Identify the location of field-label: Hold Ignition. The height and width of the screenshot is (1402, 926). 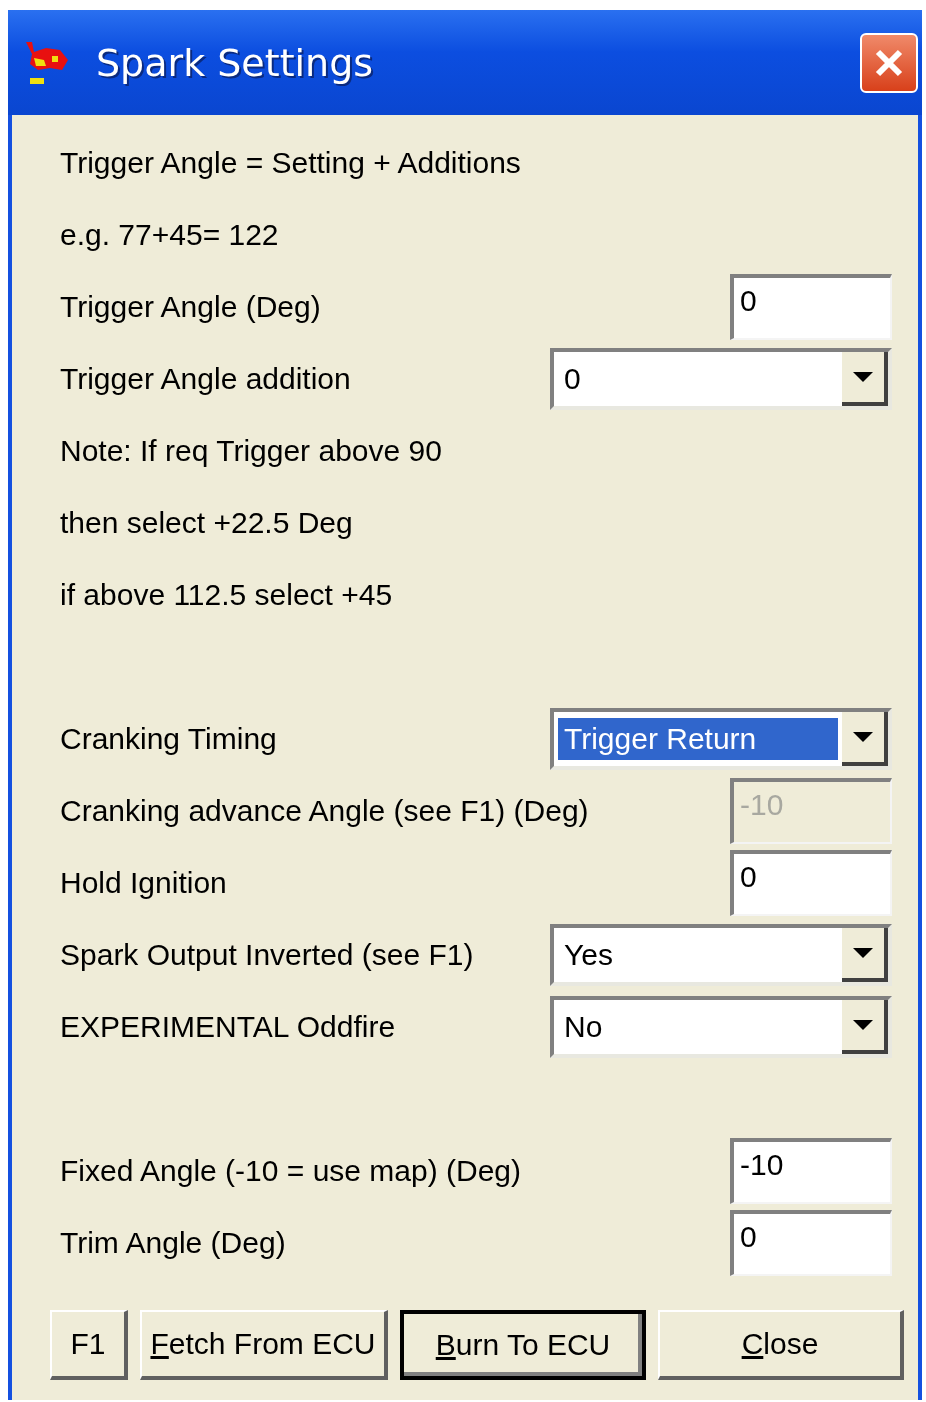
(143, 883).